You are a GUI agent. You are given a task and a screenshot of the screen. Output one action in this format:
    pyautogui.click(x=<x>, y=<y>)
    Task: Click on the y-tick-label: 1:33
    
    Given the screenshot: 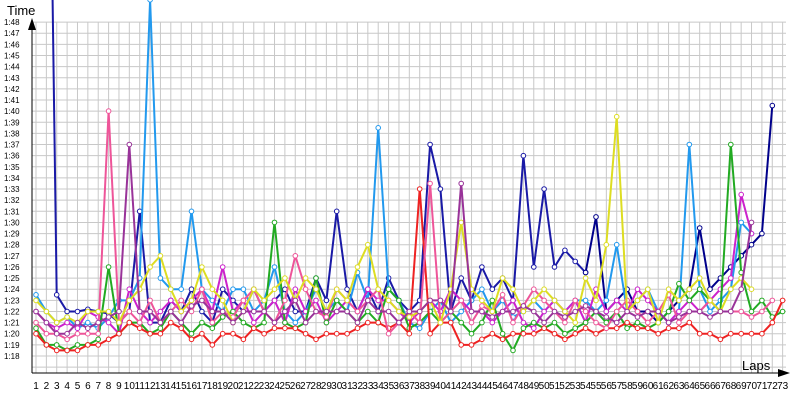 What is the action you would take?
    pyautogui.click(x=12, y=189)
    